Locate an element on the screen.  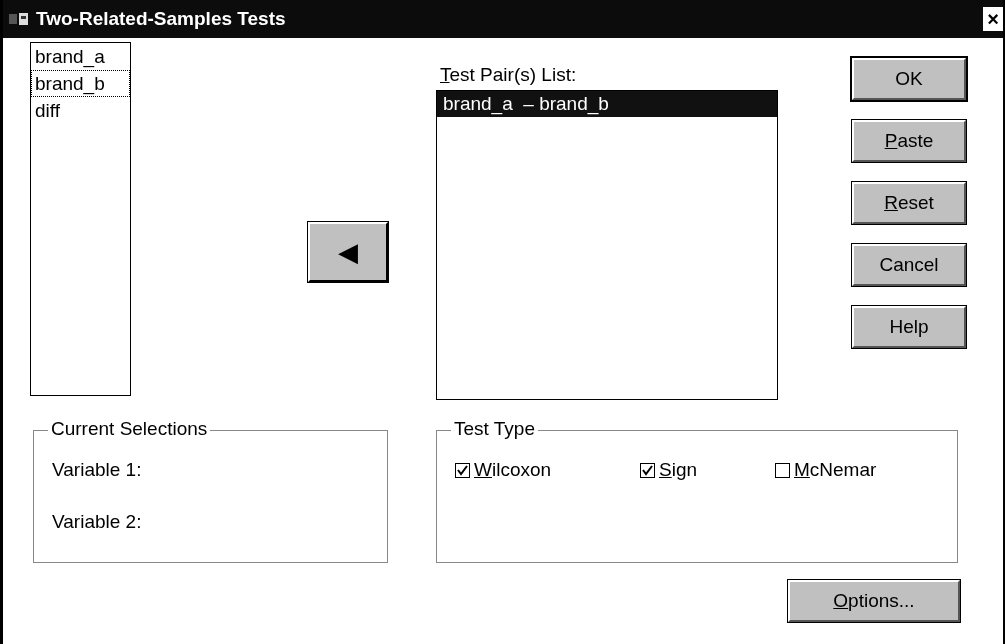
variable-item: diff is located at coordinates (80, 110).